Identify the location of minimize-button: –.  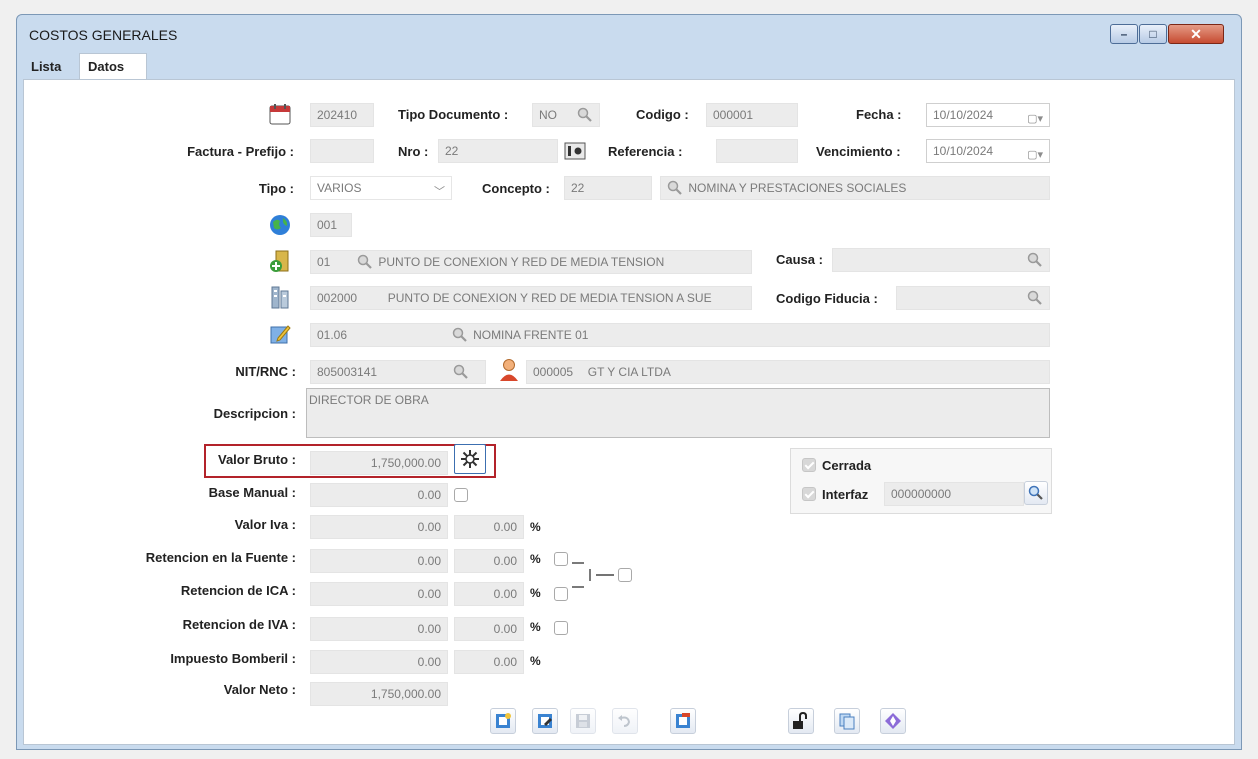
(1124, 34).